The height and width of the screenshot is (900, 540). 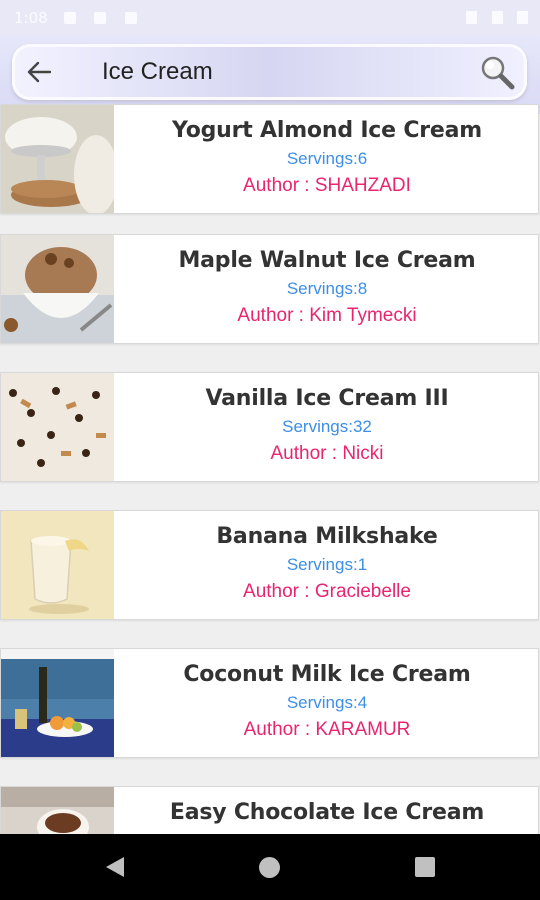 I want to click on recipe-title: Easy Chocolate Ice Cream, so click(x=327, y=812).